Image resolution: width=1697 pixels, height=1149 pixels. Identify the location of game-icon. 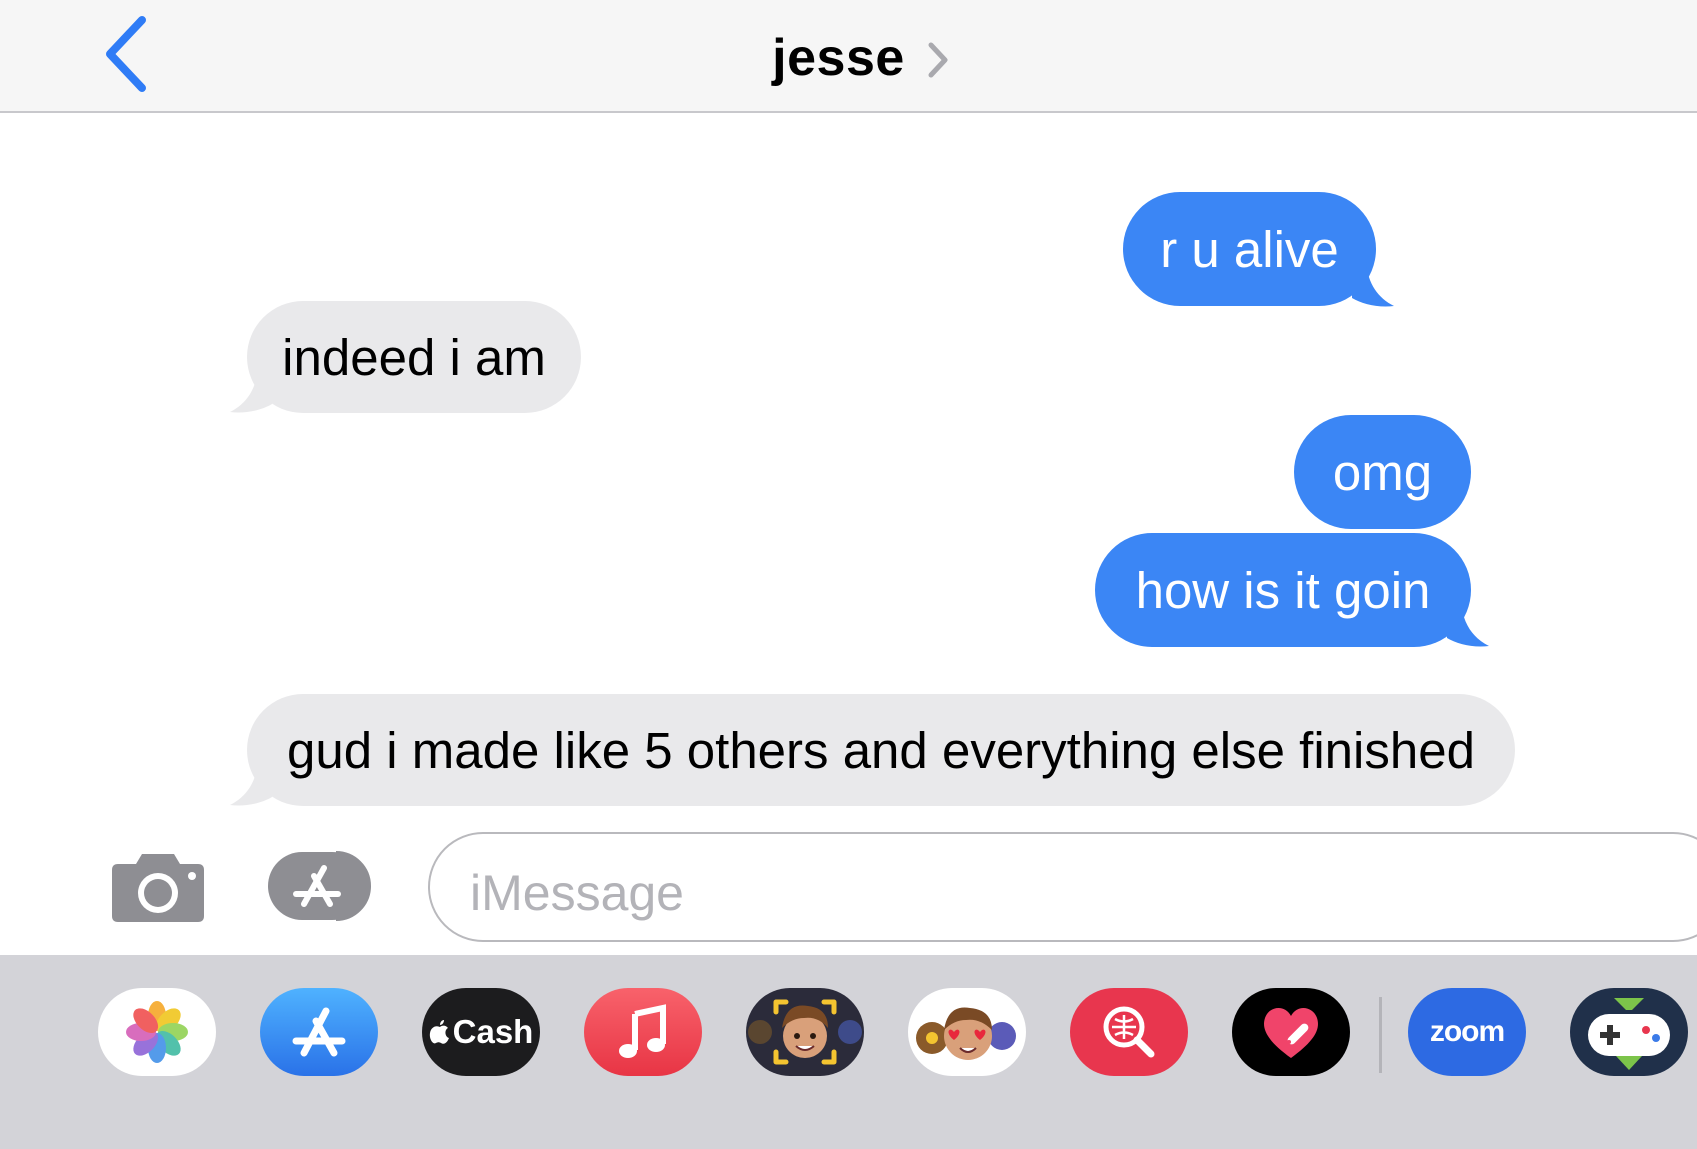
(1629, 1034).